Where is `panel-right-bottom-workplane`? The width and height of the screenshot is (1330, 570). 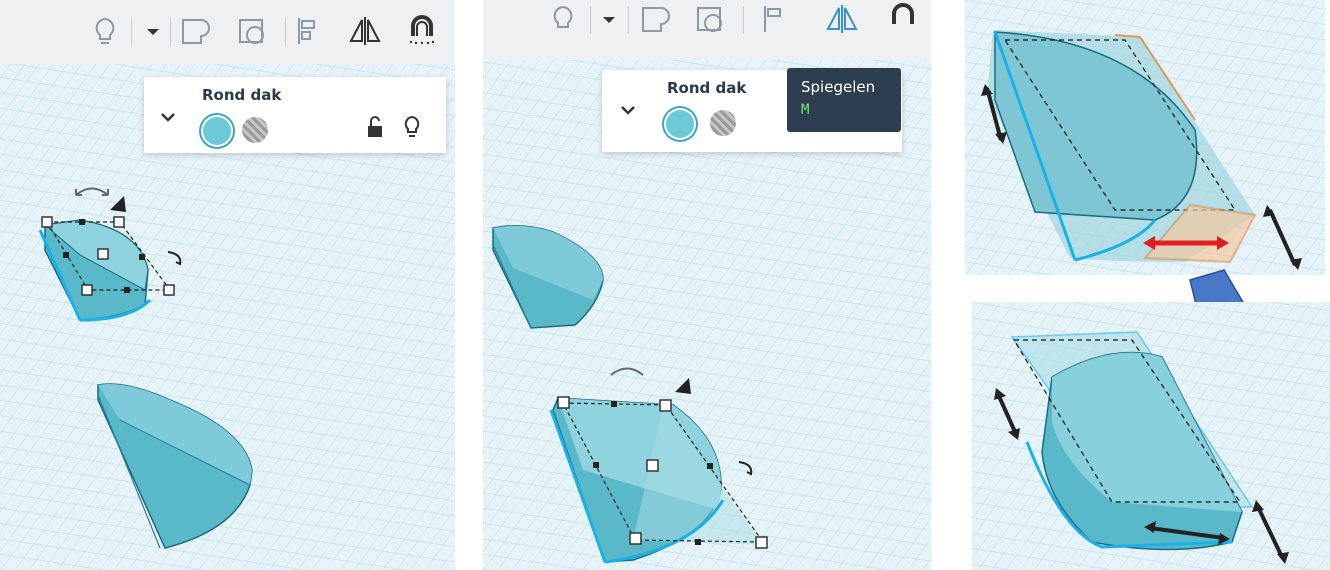 panel-right-bottom-workplane is located at coordinates (1151, 436).